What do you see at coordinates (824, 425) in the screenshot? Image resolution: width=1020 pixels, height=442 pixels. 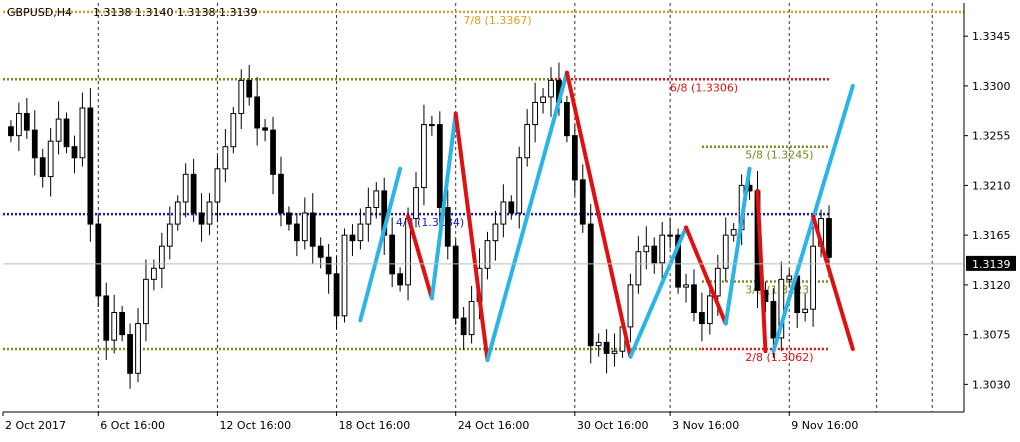 I see `time-tick-label: 9 Nov 16:00` at bounding box center [824, 425].